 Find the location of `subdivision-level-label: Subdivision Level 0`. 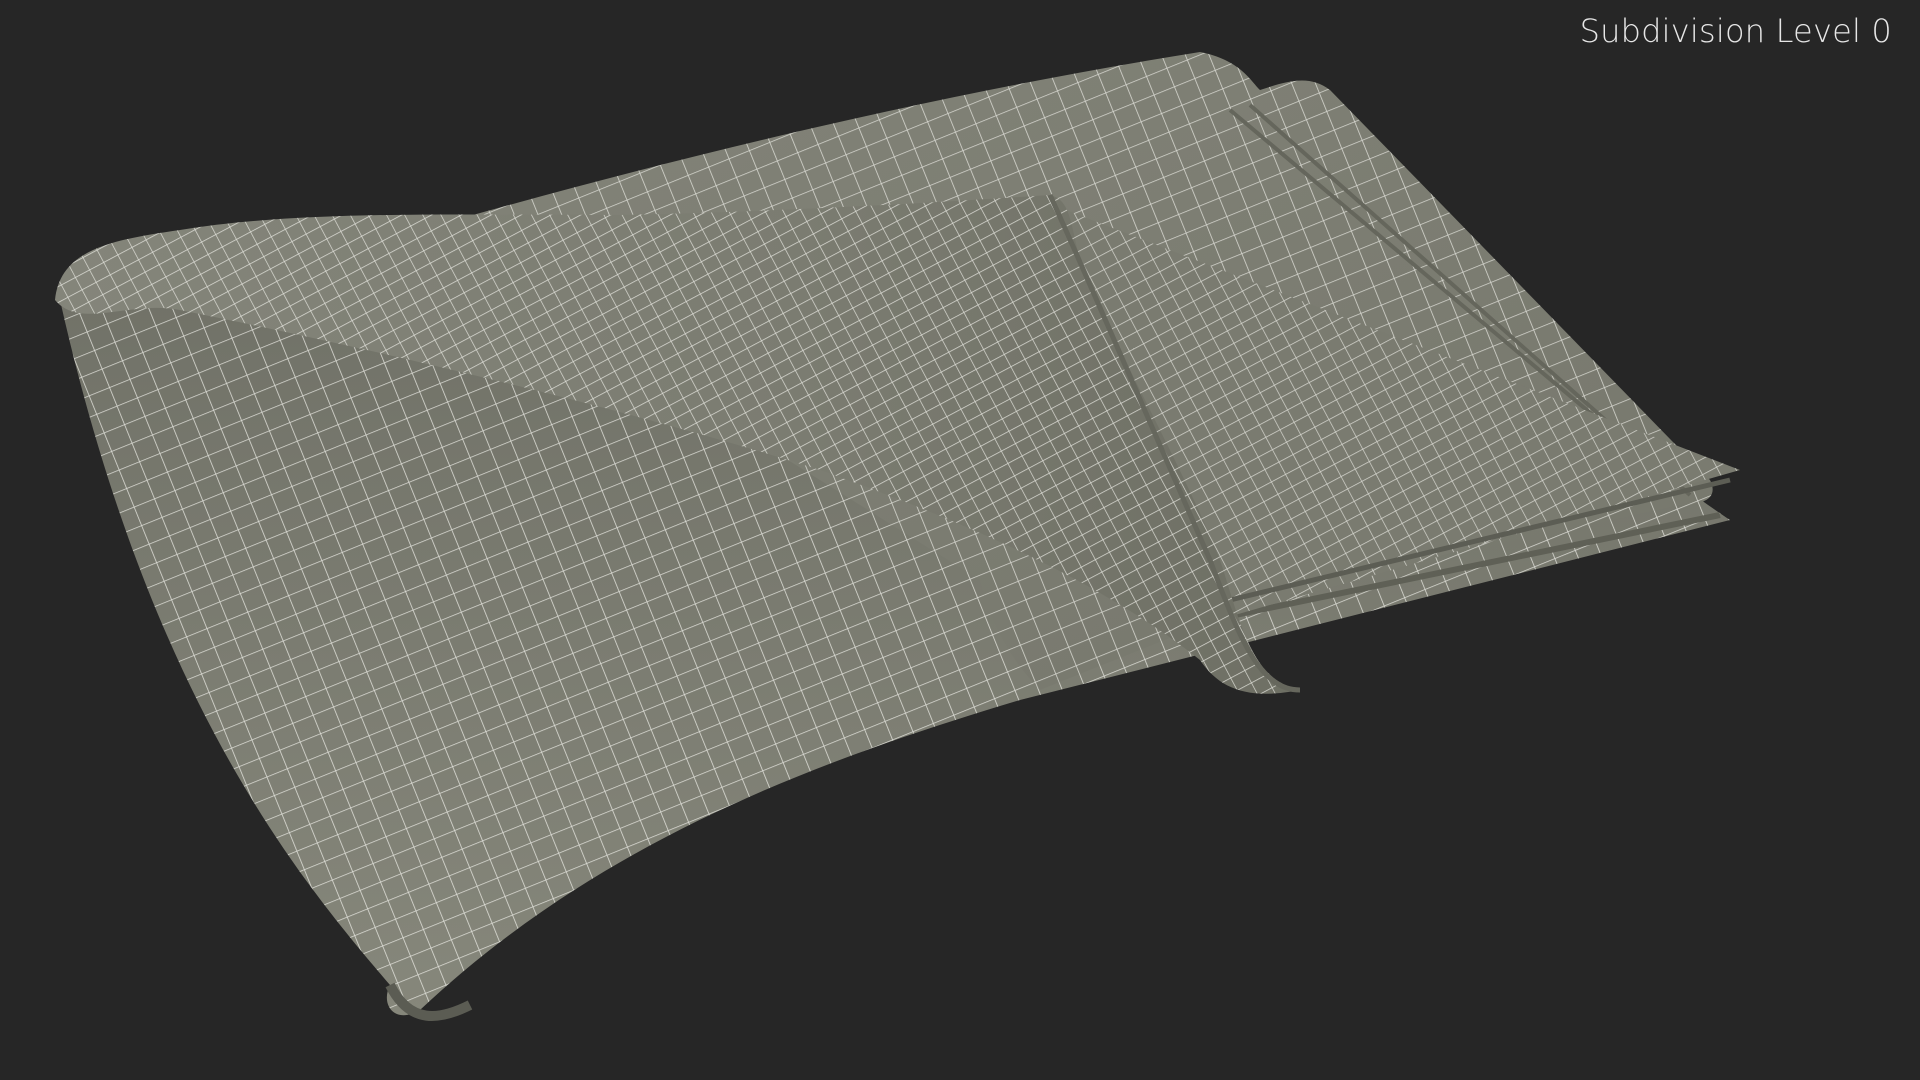

subdivision-level-label: Subdivision Level 0 is located at coordinates (1735, 31).